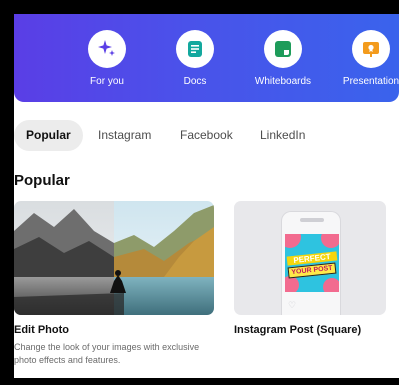 This screenshot has width=399, height=385. I want to click on sparkle-icon, so click(106, 48).